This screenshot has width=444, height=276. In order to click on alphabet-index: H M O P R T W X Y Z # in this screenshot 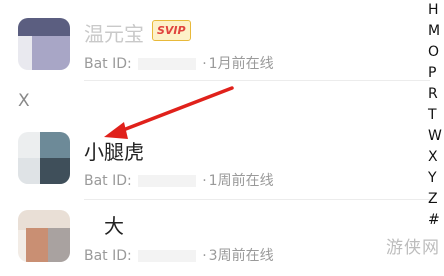, I will do `click(436, 115)`.